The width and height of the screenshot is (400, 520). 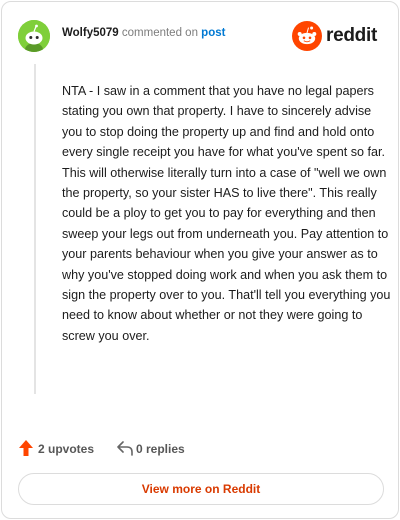 What do you see at coordinates (66, 449) in the screenshot?
I see `upvote-count: 2 upvotes` at bounding box center [66, 449].